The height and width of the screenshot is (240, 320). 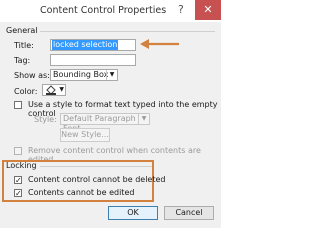 What do you see at coordinates (45, 119) in the screenshot?
I see `style-label: Style:` at bounding box center [45, 119].